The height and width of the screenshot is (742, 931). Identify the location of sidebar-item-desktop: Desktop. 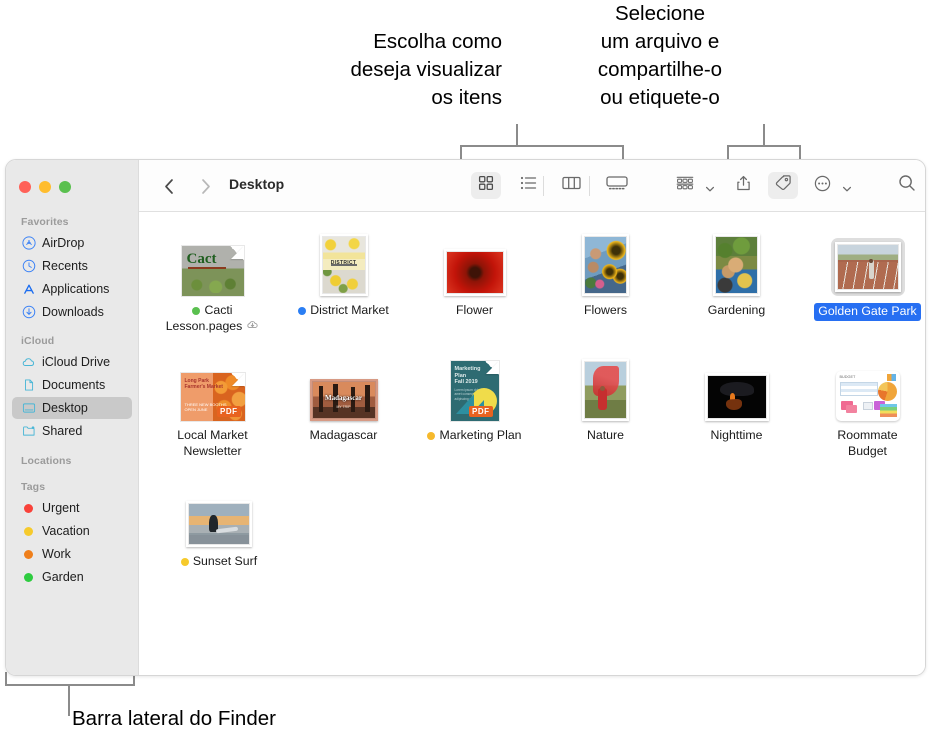
(72, 408).